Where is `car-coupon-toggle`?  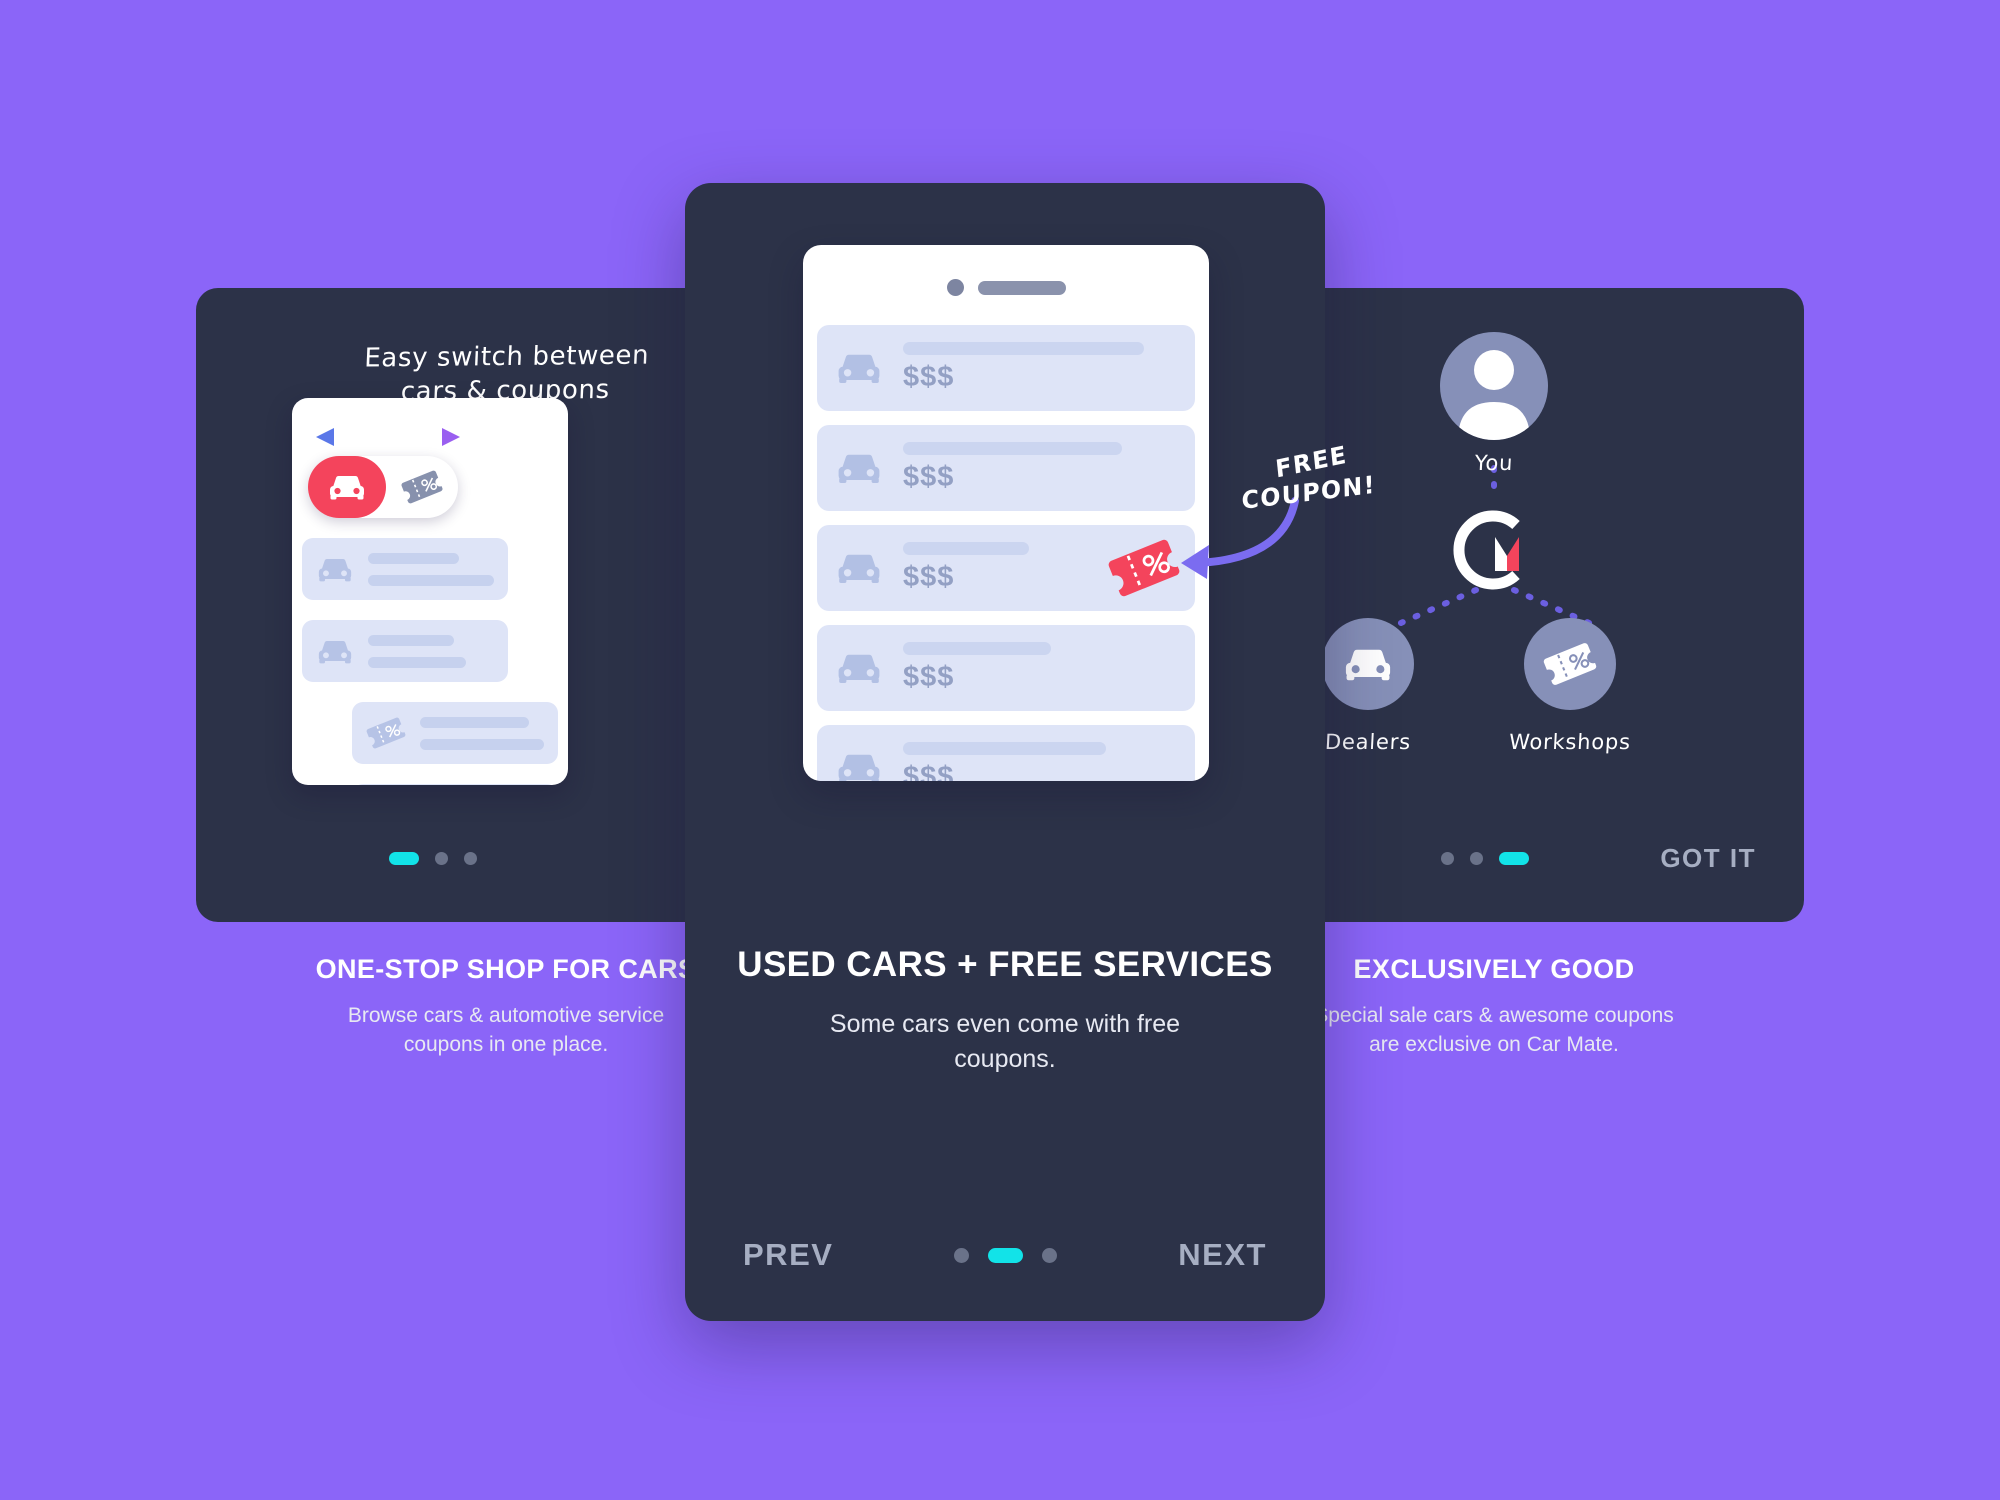 car-coupon-toggle is located at coordinates (383, 487).